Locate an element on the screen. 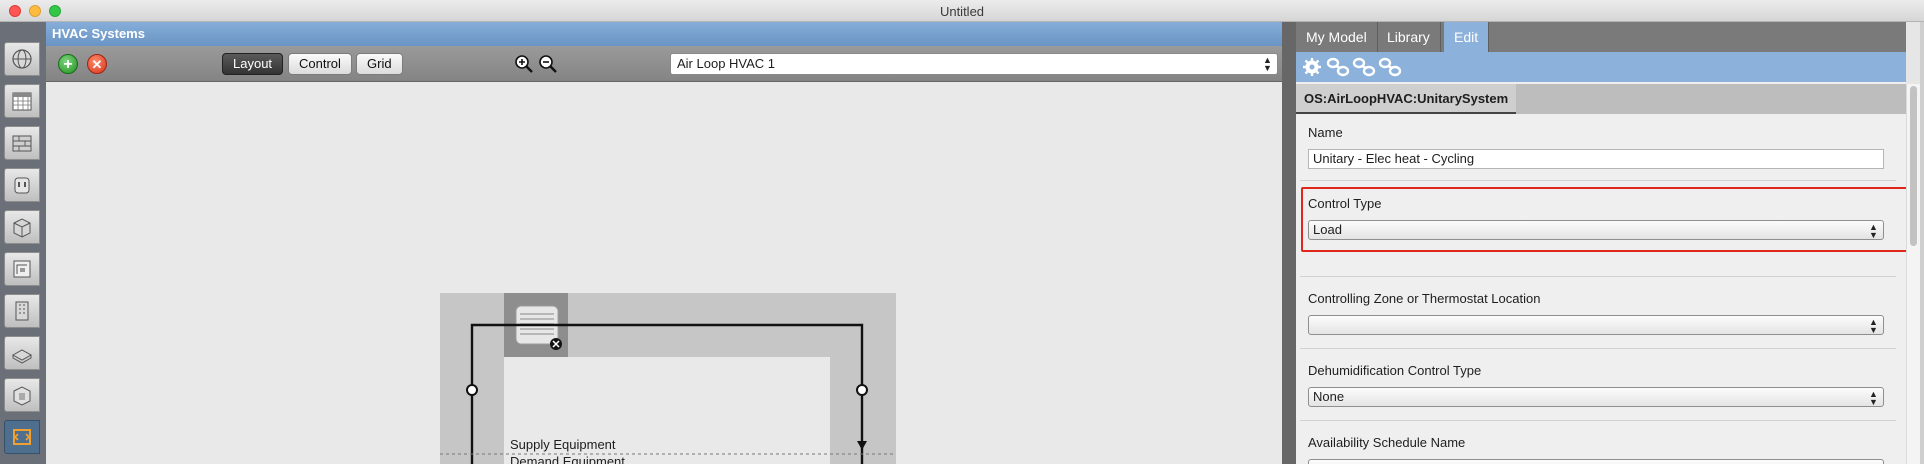 The image size is (1924, 464). availability-schedule-select: ▲▼ is located at coordinates (1596, 461).